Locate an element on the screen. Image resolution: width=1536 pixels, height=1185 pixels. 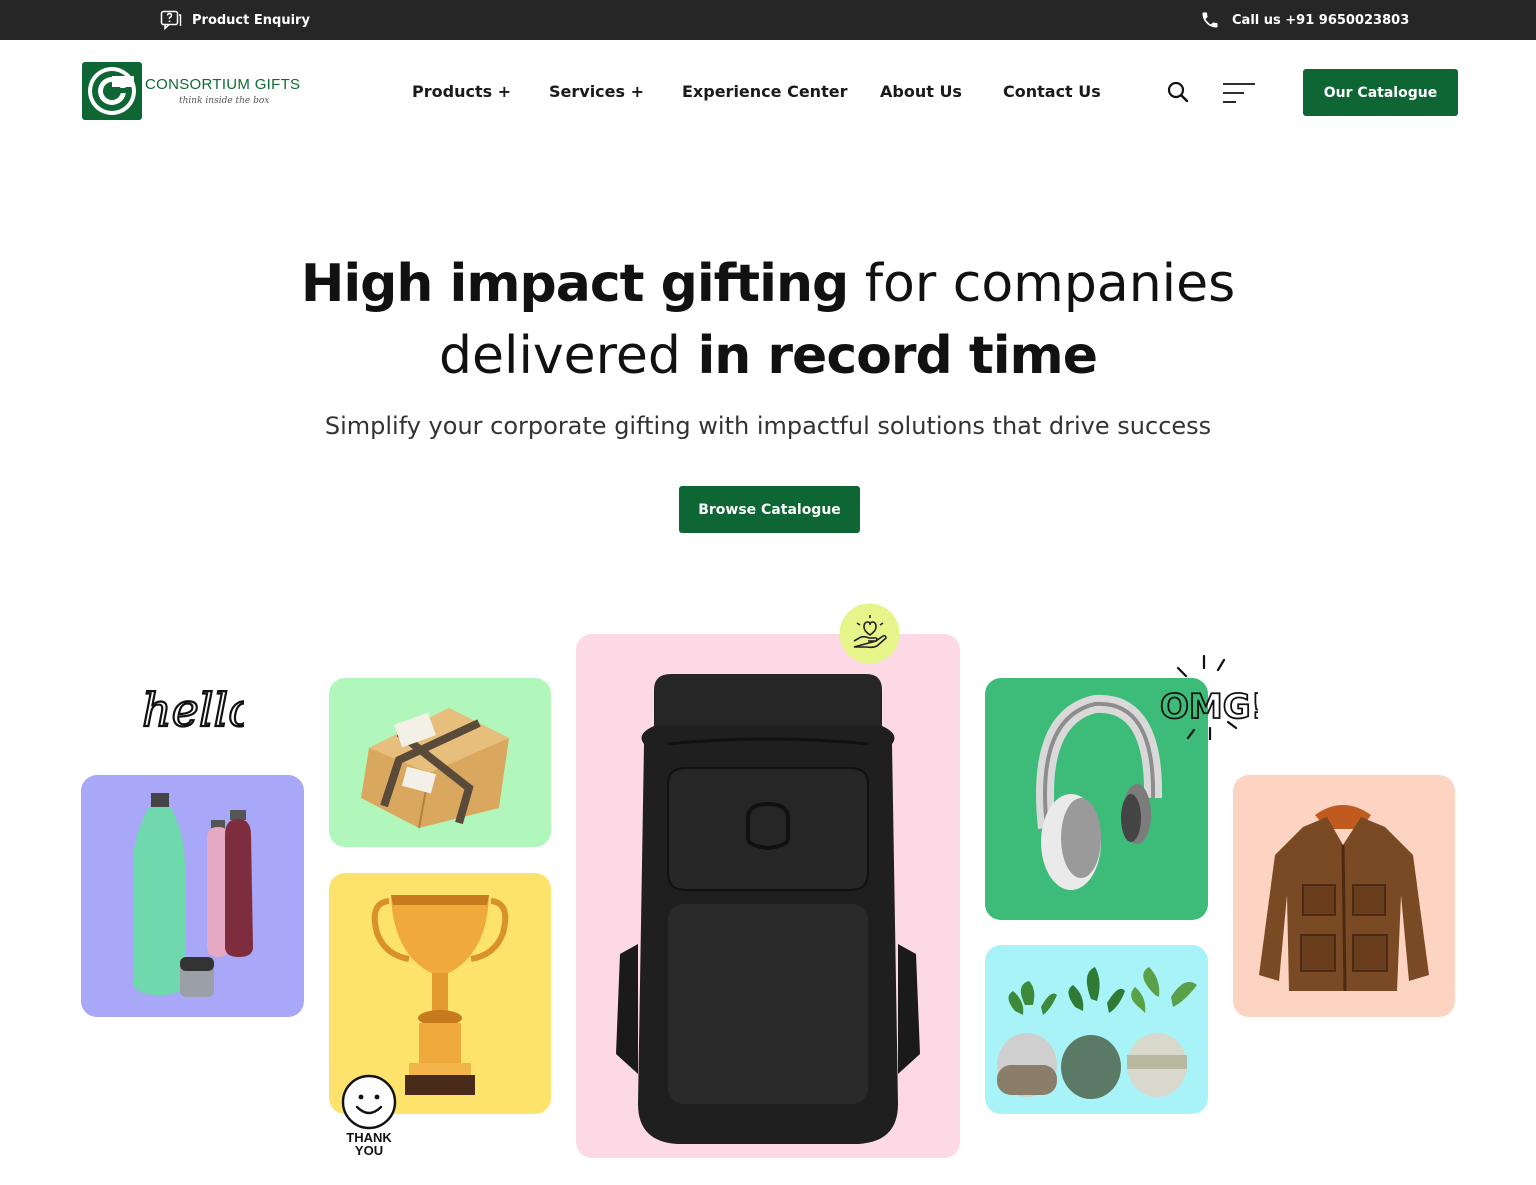
hello-sticker: hello is located at coordinates (198, 707).